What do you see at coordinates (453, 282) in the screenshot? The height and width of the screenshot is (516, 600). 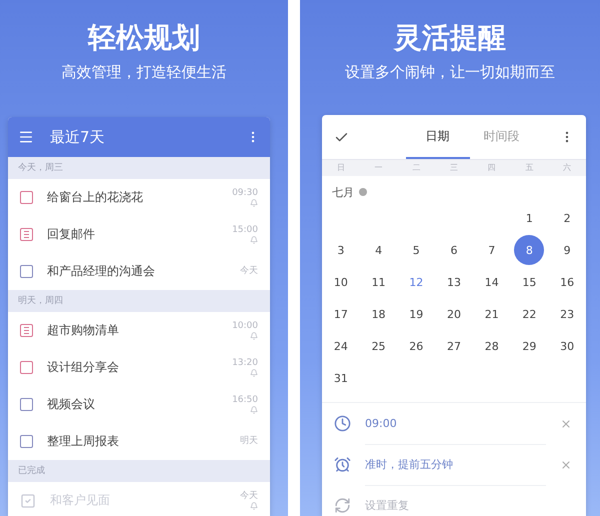 I see `calendar-day: 13` at bounding box center [453, 282].